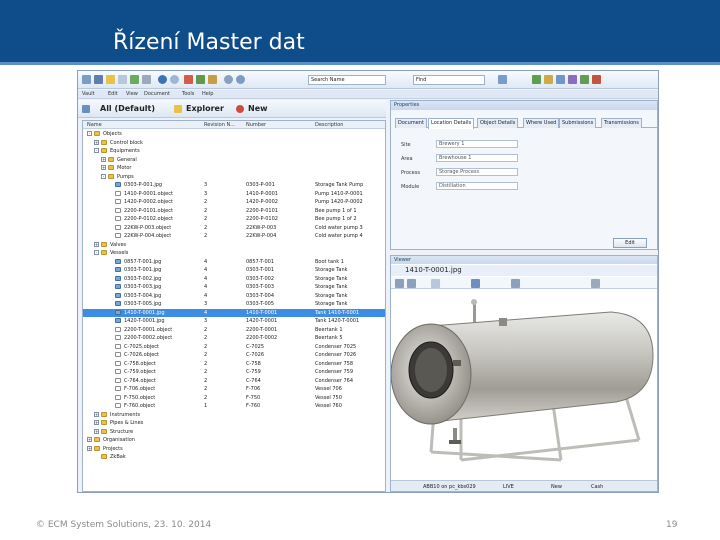  I want to click on back-icon, so click(162, 79).